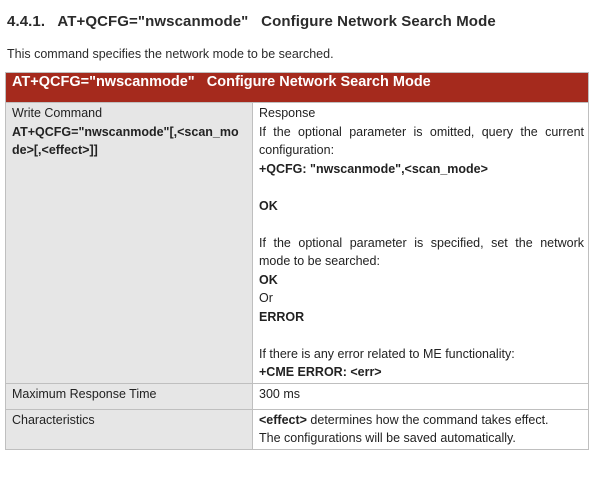 This screenshot has height=500, width=613. I want to click on error-result: ERROR, so click(282, 316).